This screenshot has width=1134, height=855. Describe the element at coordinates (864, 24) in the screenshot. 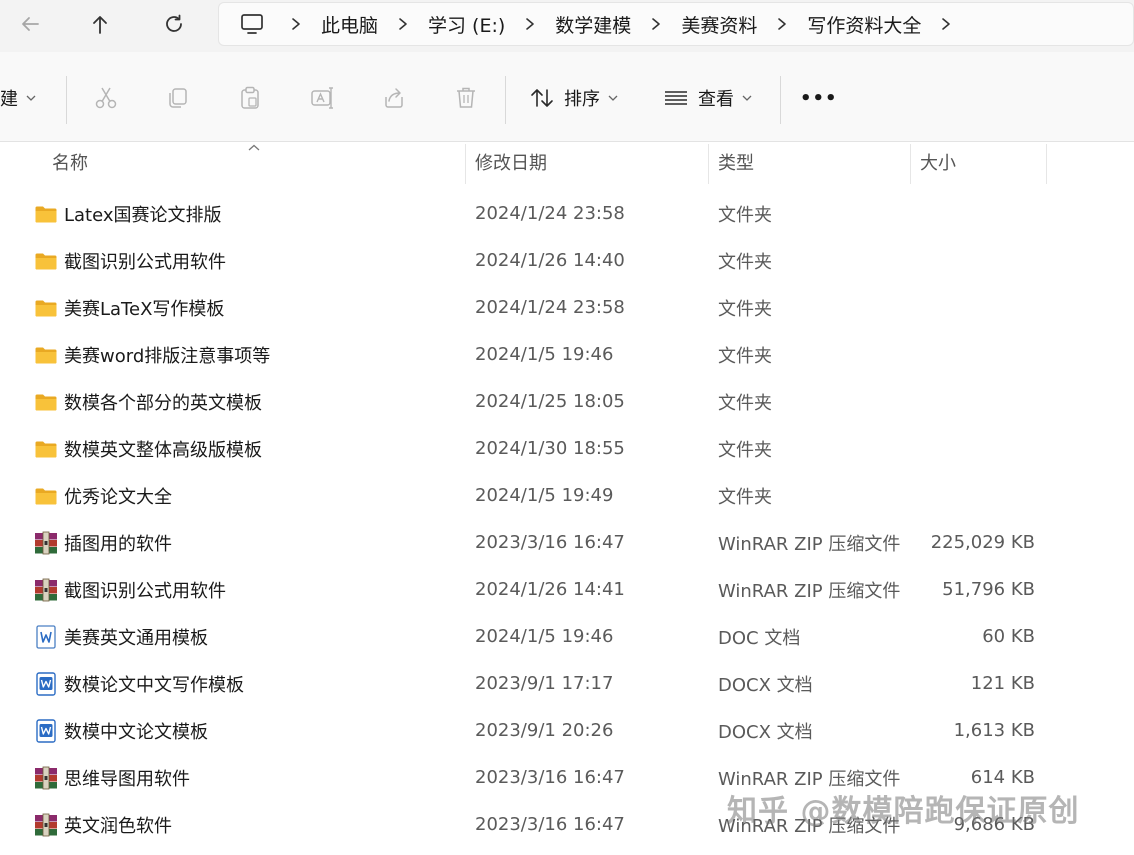

I see `breadcrumb-item: 写作资料大全` at that location.